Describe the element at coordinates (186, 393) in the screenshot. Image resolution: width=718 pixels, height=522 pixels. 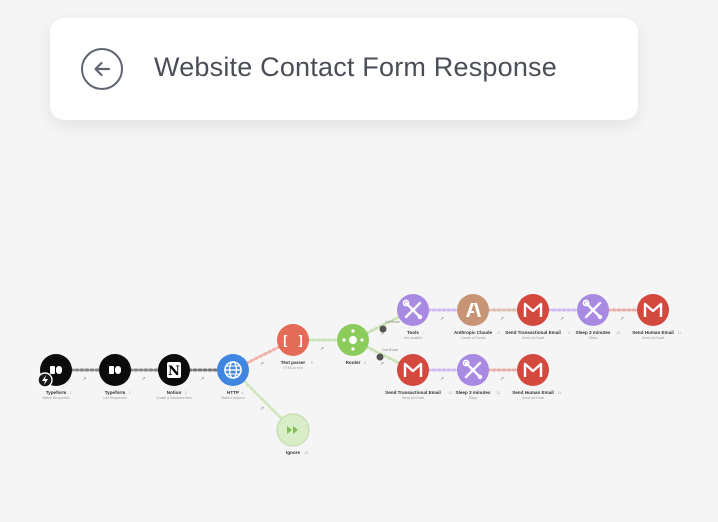
I see `module-number: 3` at that location.